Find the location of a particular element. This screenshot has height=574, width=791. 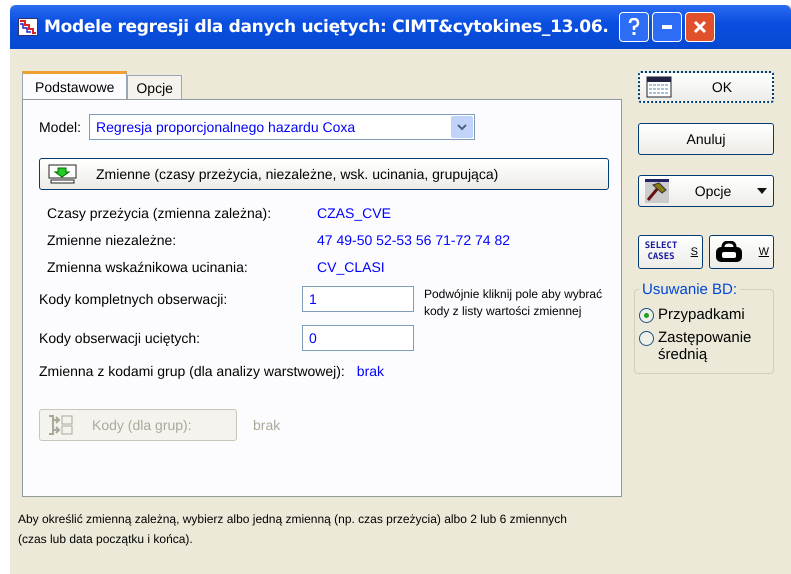

hint-text: Podwójnie kliknij pole aby wybrać kody z listy wartości zmiennej is located at coordinates (514, 303).